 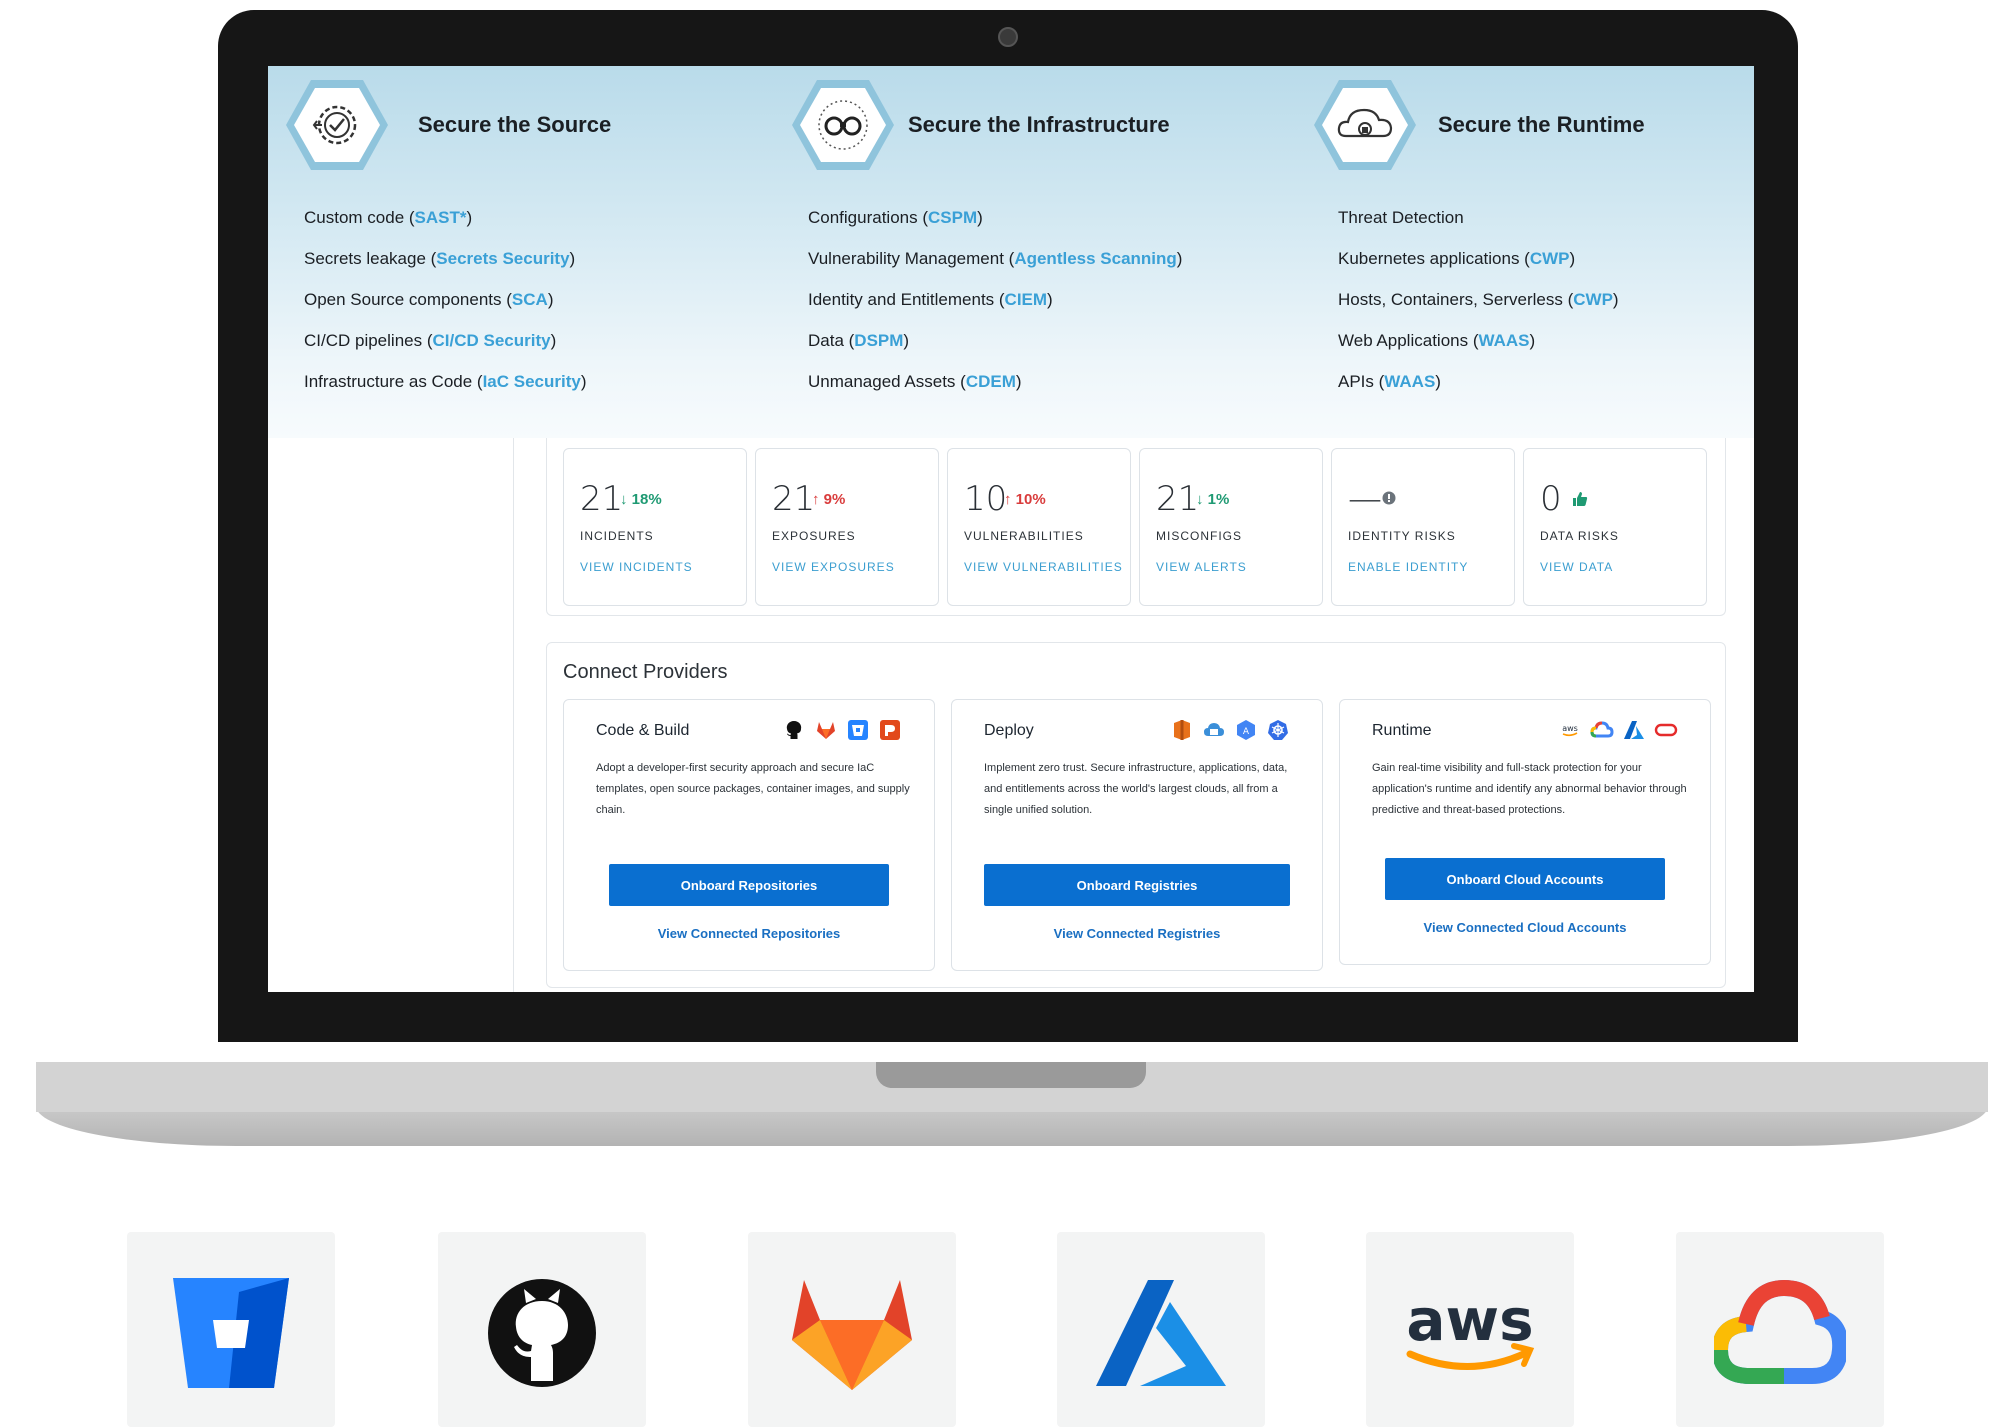 What do you see at coordinates (643, 730) in the screenshot?
I see `card-title: Code & Build` at bounding box center [643, 730].